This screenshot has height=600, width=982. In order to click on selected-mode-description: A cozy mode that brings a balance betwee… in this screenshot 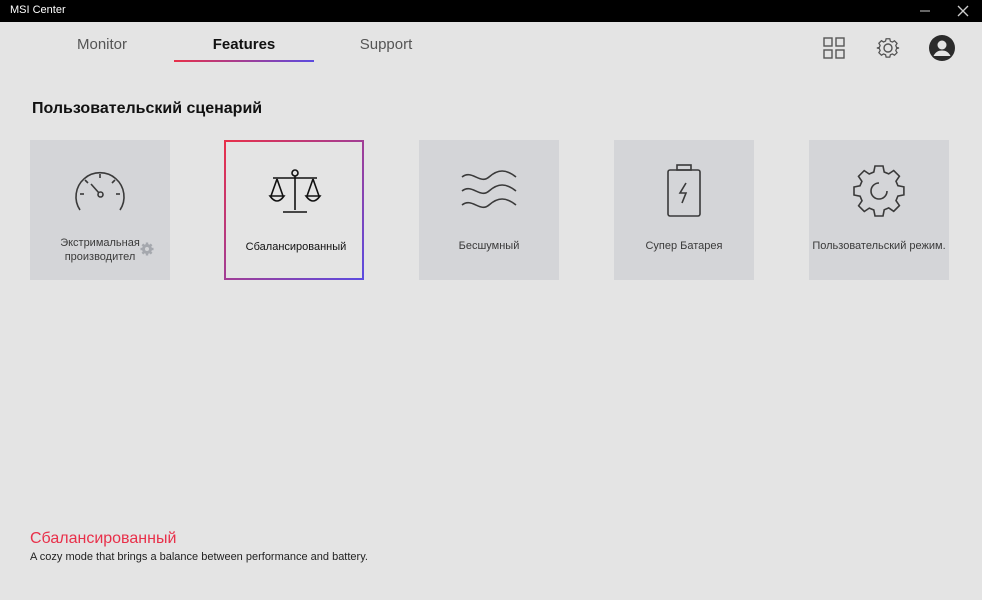, I will do `click(199, 557)`.